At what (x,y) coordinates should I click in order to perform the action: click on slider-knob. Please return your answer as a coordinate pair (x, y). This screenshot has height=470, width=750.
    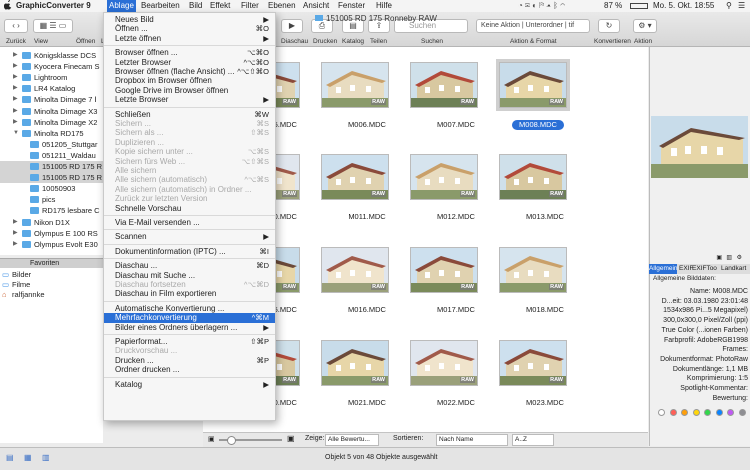
    Looking at the image, I should click on (231, 440).